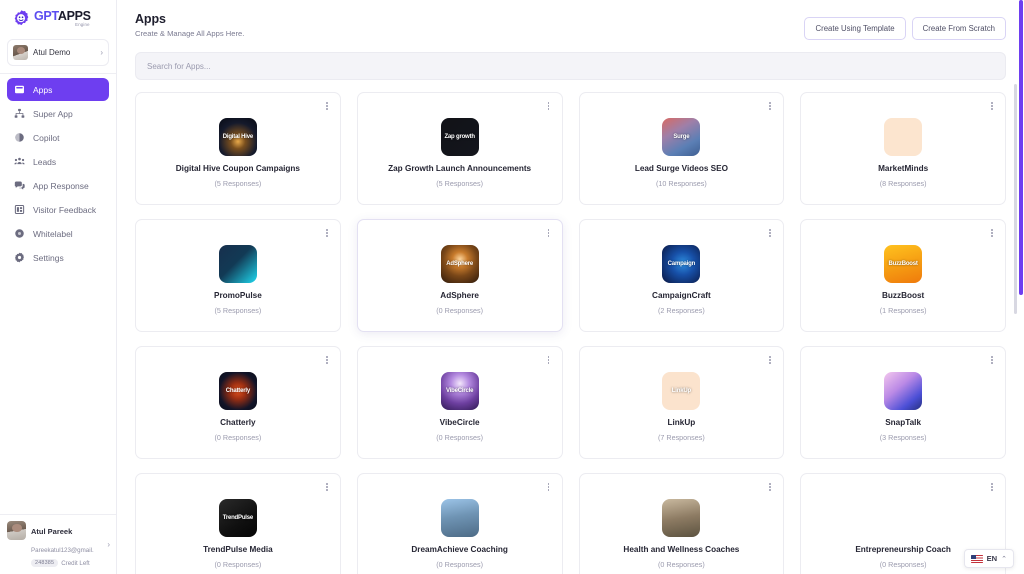 The image size is (1024, 574). I want to click on app-card-title: BuzzBoost, so click(903, 295).